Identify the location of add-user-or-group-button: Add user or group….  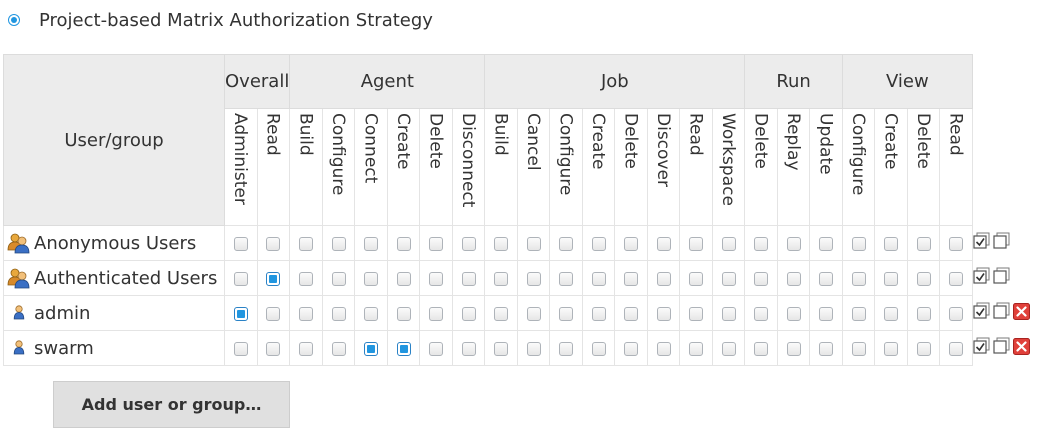
(171, 404).